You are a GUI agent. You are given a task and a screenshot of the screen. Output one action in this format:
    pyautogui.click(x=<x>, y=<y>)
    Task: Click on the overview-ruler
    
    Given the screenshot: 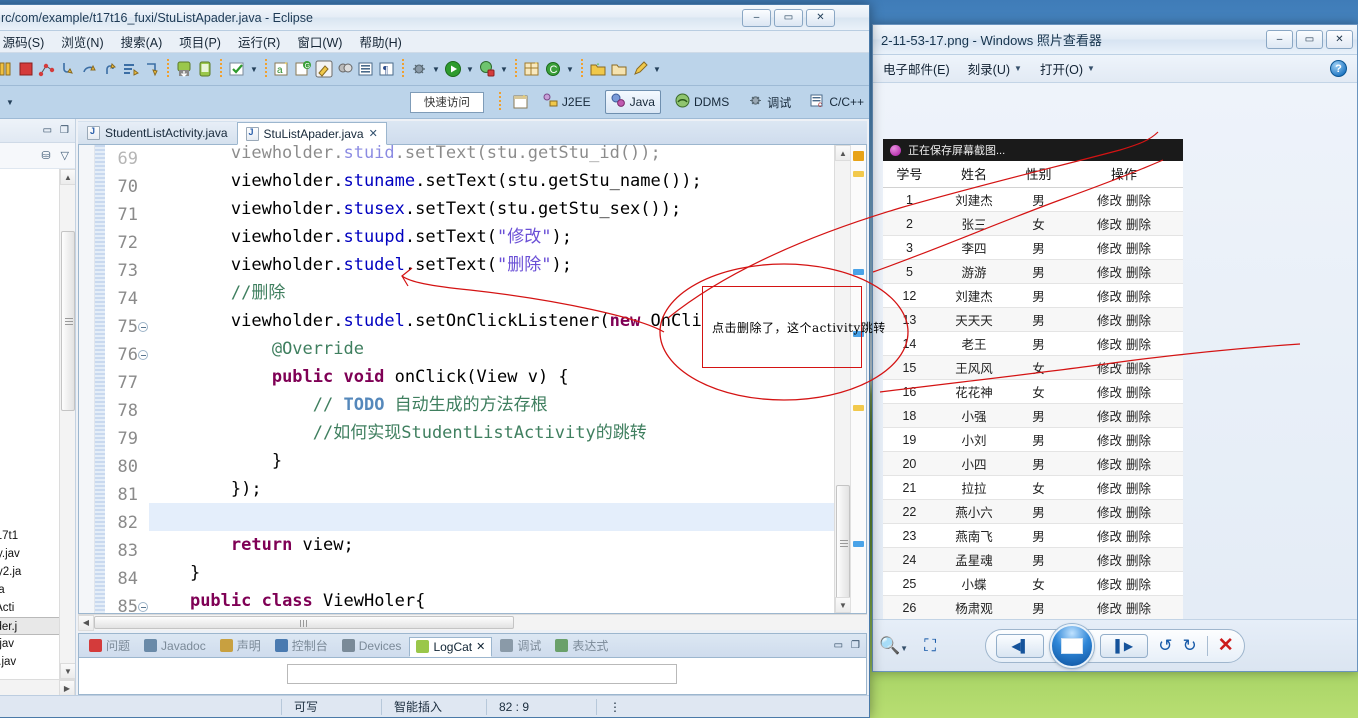 What is the action you would take?
    pyautogui.click(x=858, y=379)
    